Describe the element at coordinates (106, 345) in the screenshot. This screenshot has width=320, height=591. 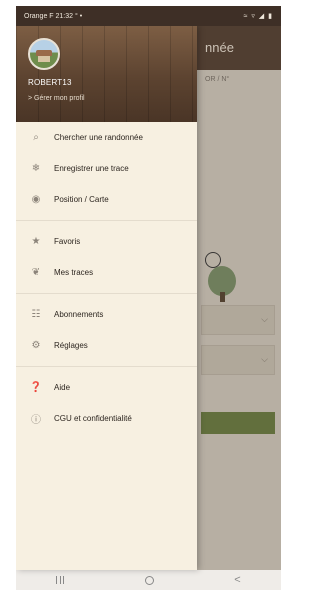
I see `menu-item: ⚙ Réglages` at that location.